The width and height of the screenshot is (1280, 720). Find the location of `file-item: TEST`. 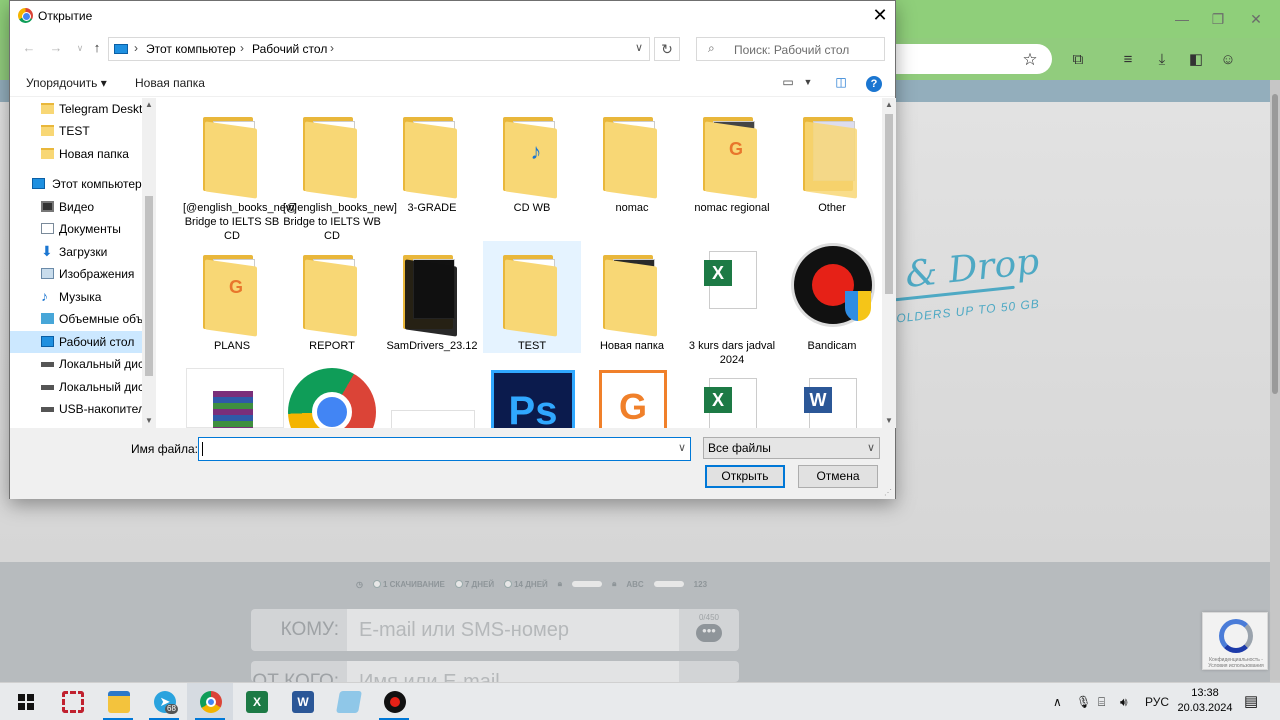

file-item: TEST is located at coordinates (532, 297).